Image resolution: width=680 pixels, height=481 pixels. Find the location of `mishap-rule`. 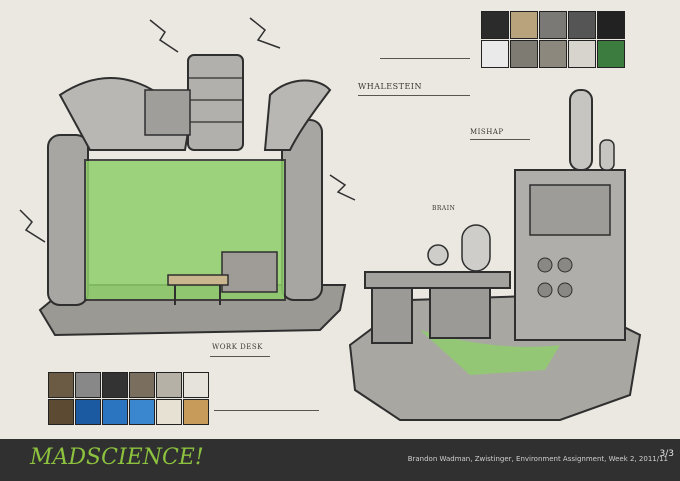

mishap-rule is located at coordinates (500, 139).